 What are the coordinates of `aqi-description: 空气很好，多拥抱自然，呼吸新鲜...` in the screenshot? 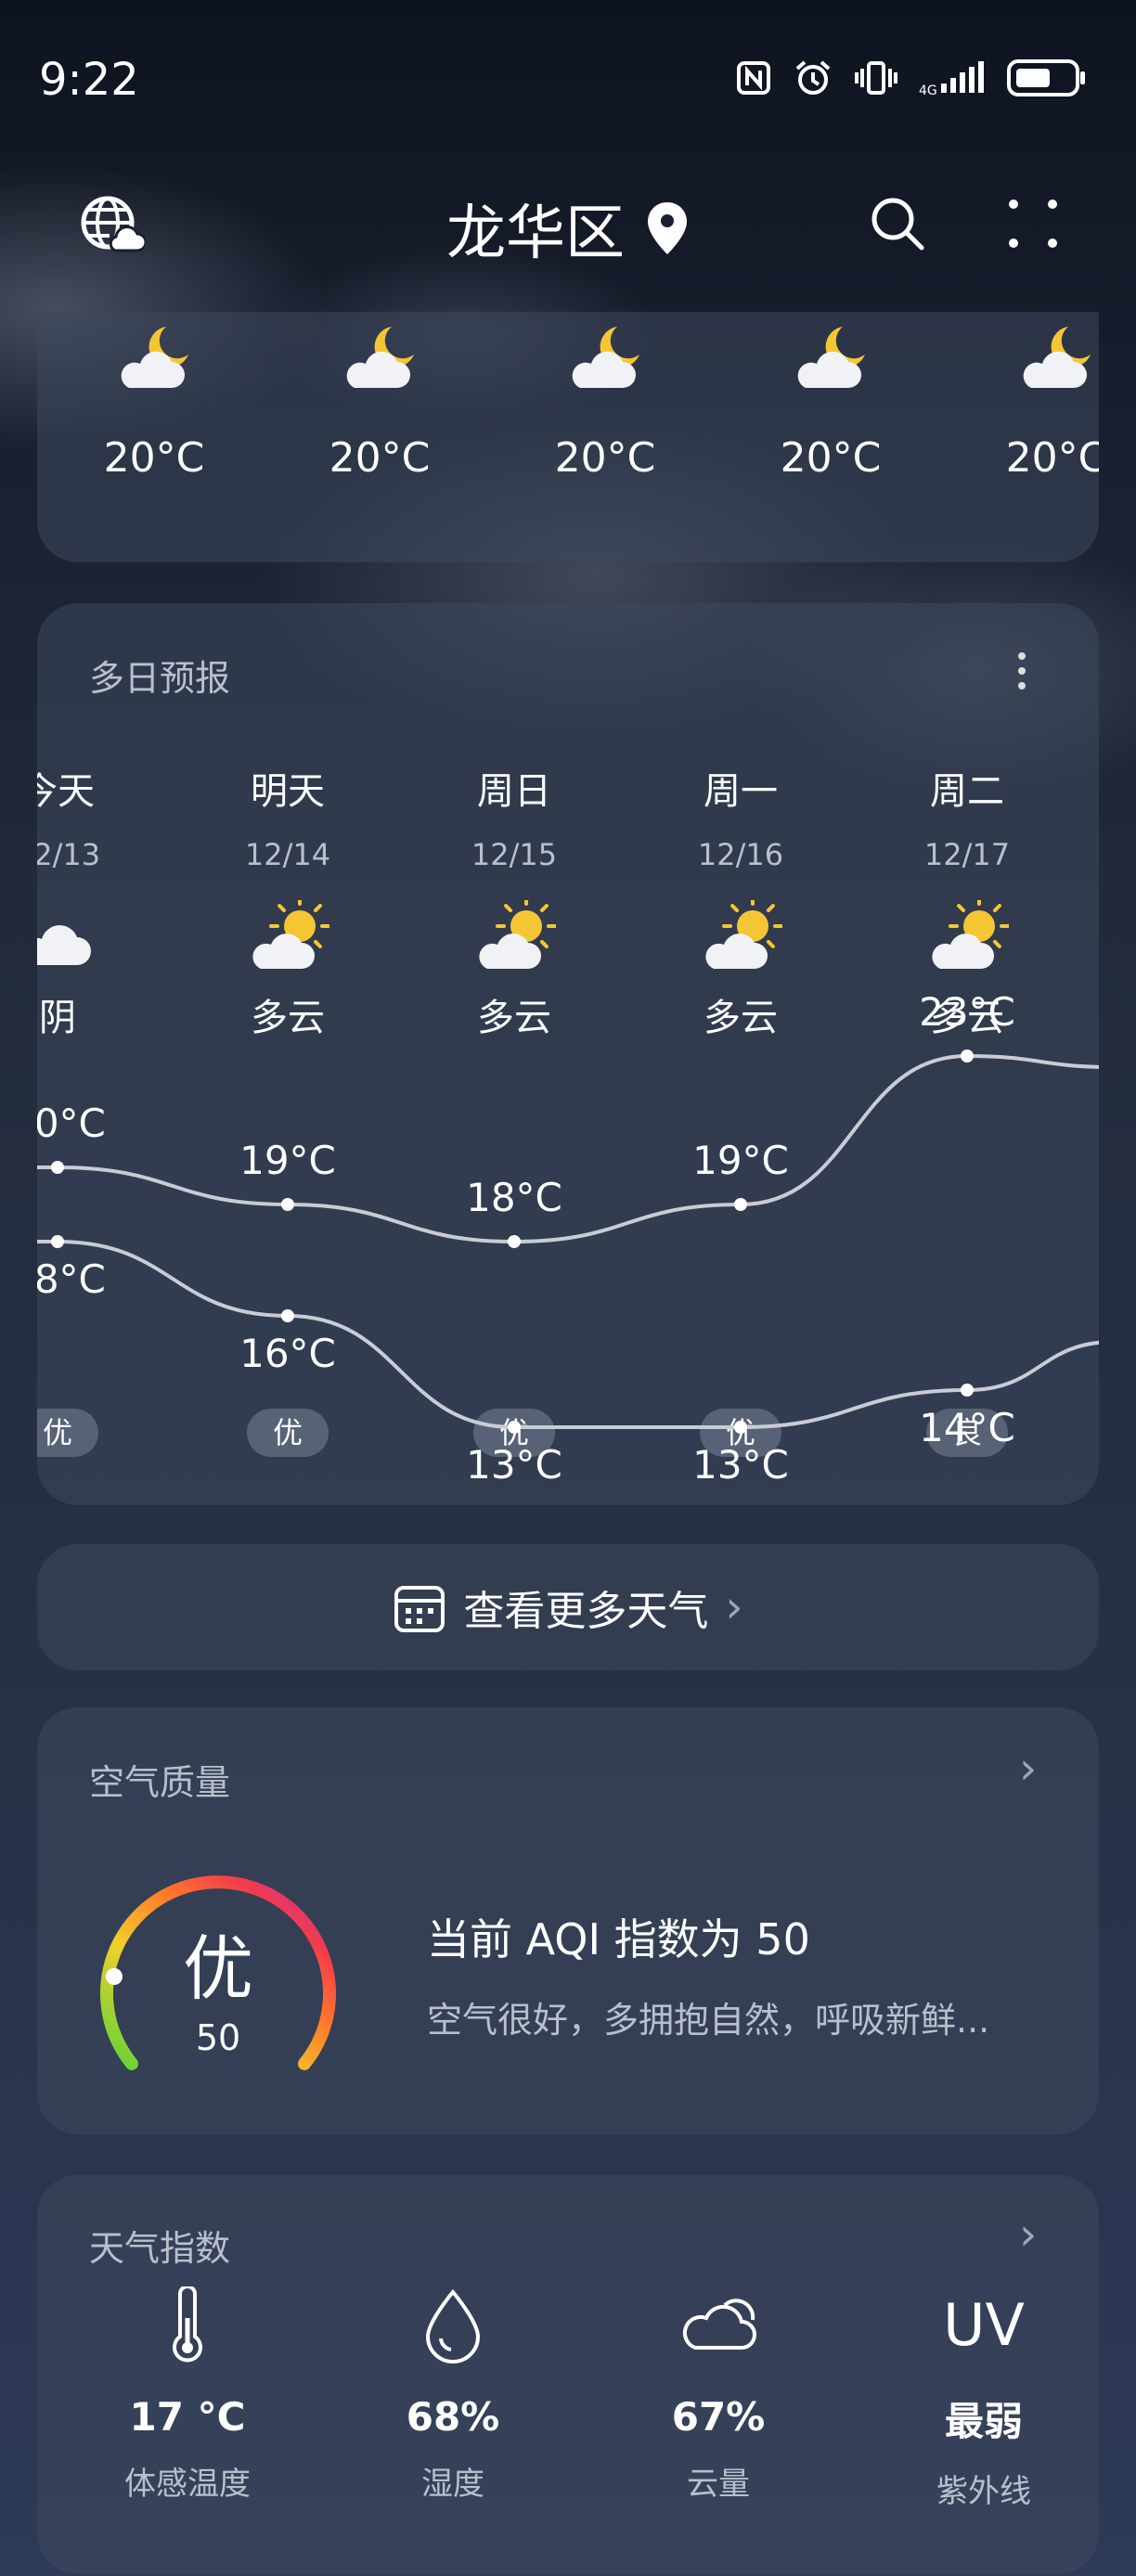 It's located at (708, 2020).